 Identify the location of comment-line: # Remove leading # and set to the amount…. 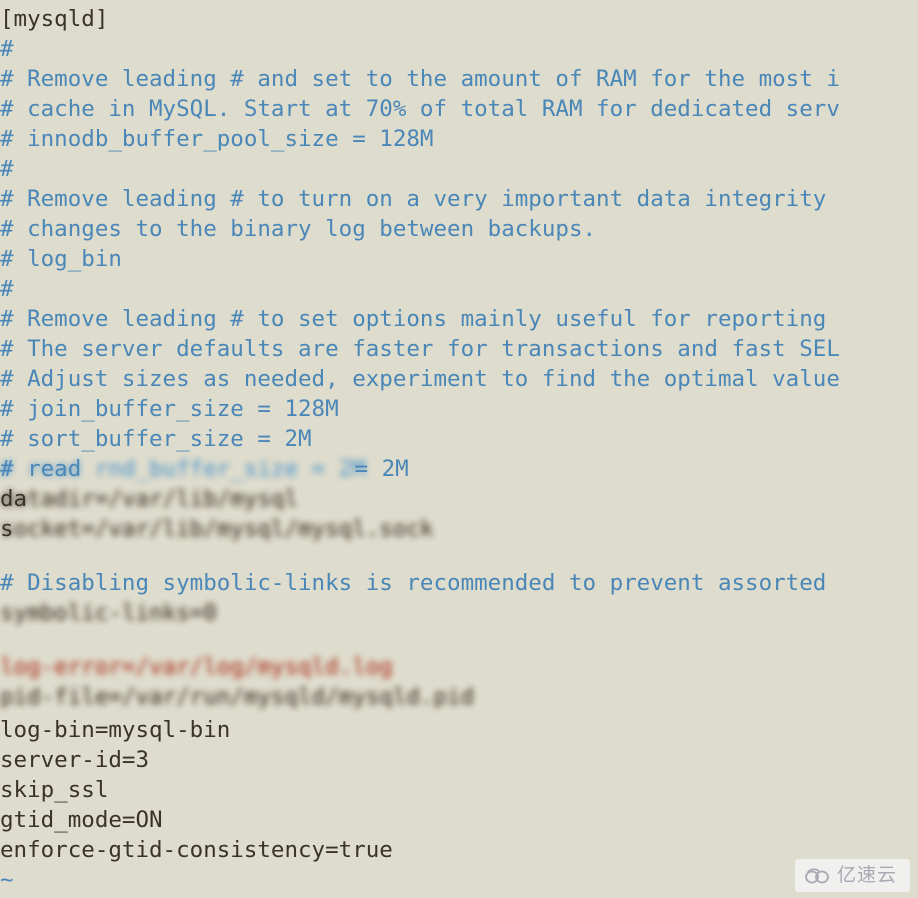
(420, 79).